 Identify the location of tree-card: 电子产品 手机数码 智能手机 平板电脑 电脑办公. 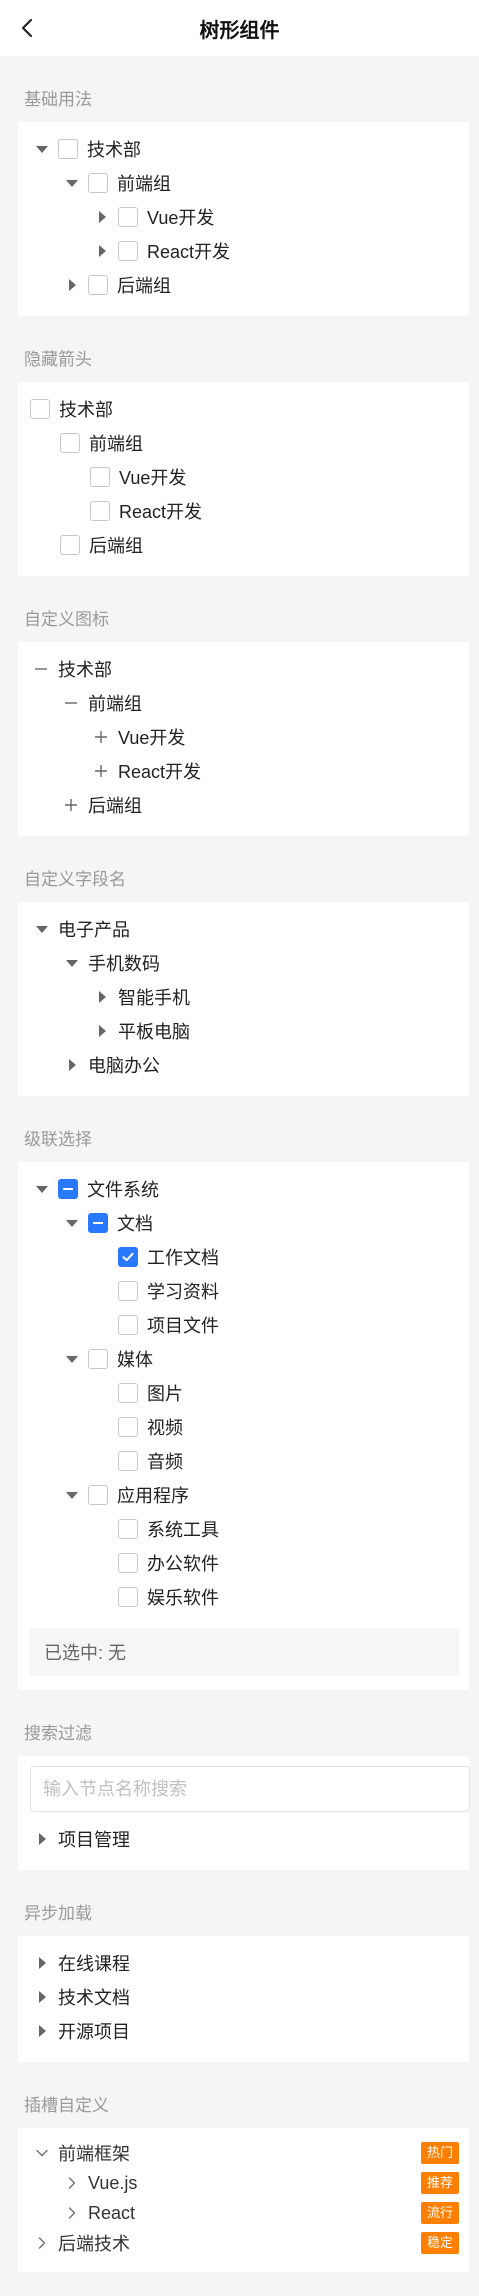
(243, 999).